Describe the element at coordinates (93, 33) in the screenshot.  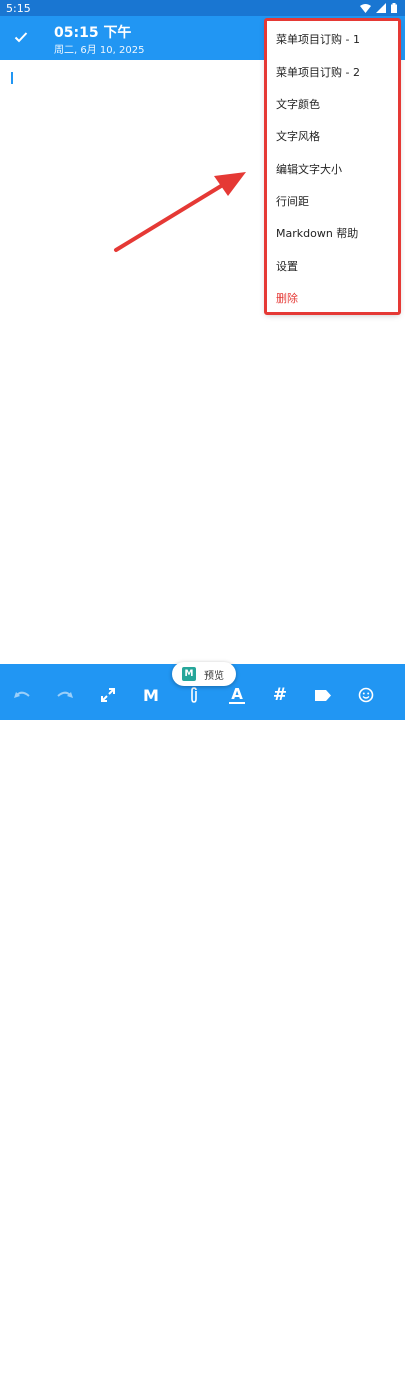
I see `note-time-title: 05:15 下午` at that location.